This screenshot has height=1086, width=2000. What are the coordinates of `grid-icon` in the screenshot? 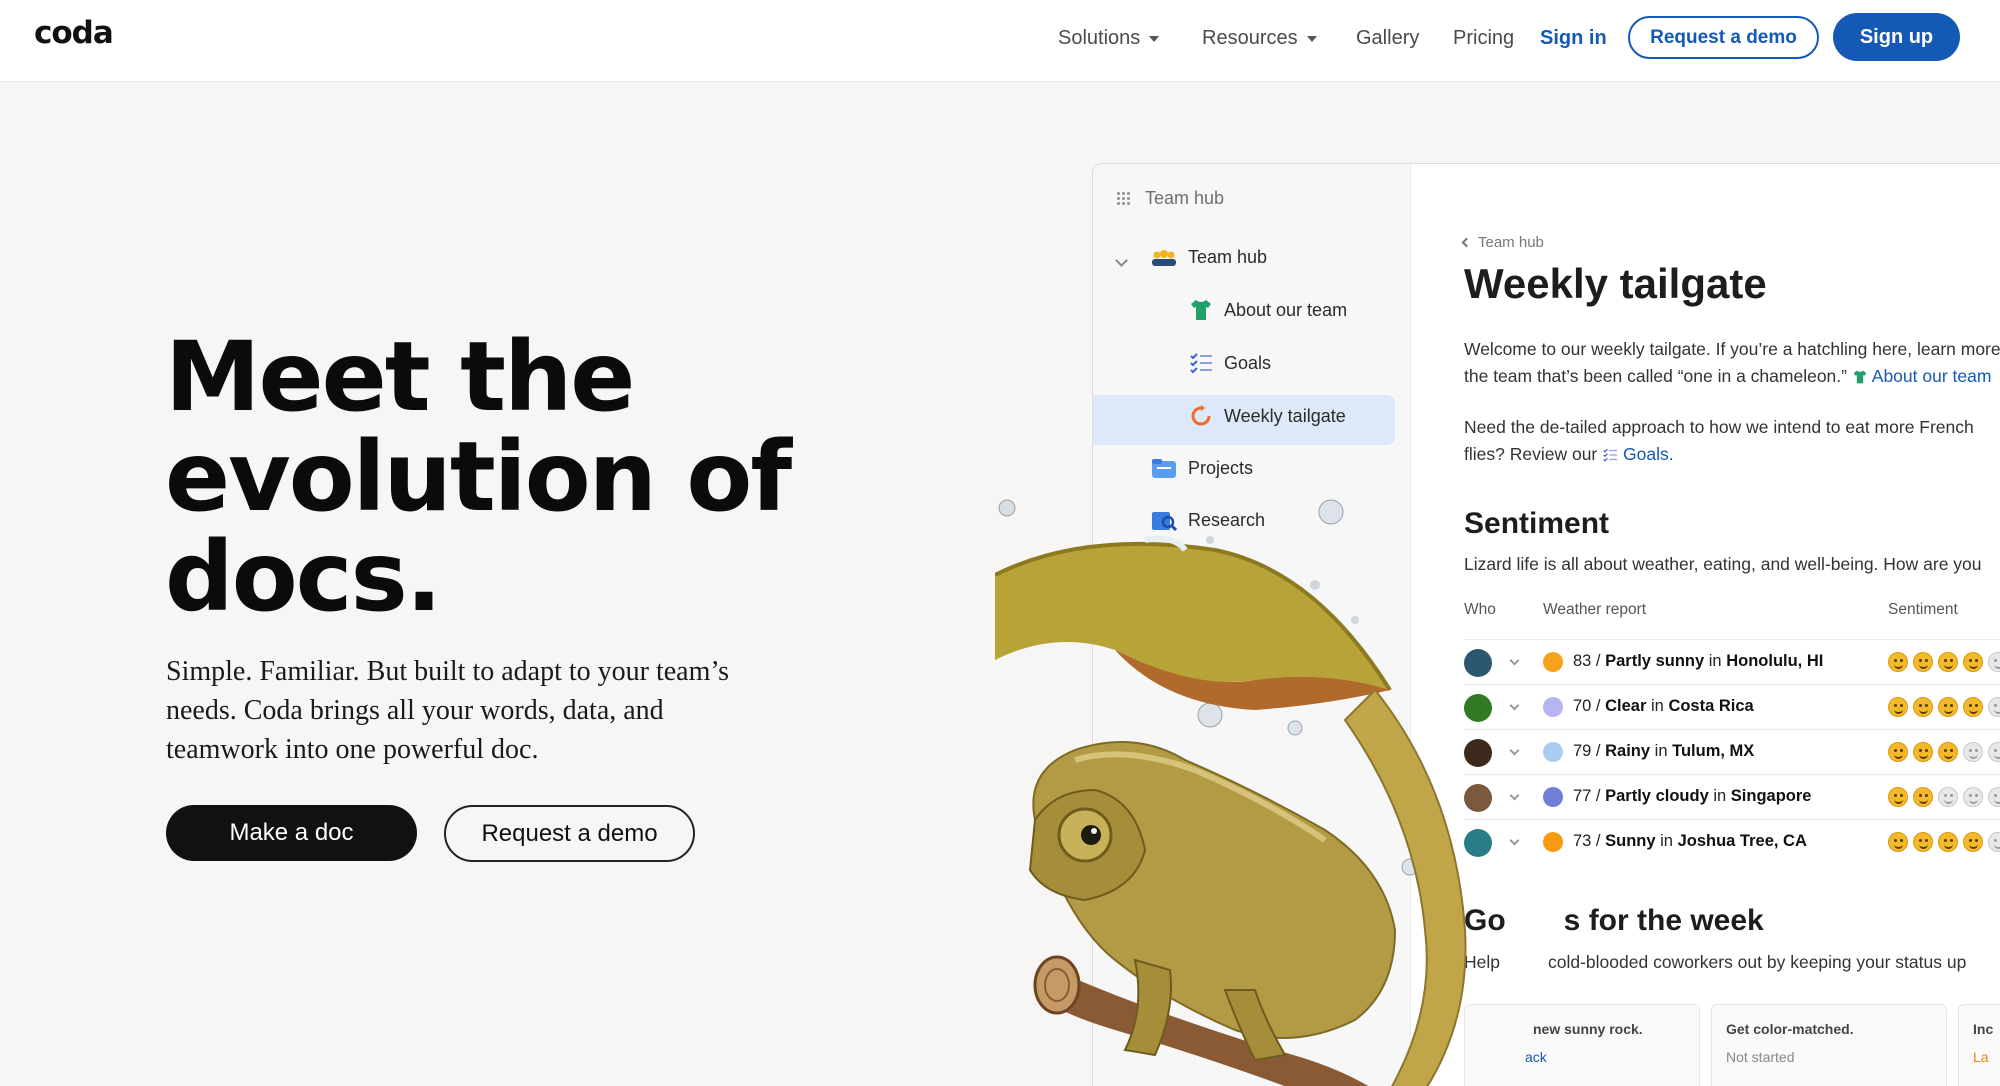 It's located at (1124, 198).